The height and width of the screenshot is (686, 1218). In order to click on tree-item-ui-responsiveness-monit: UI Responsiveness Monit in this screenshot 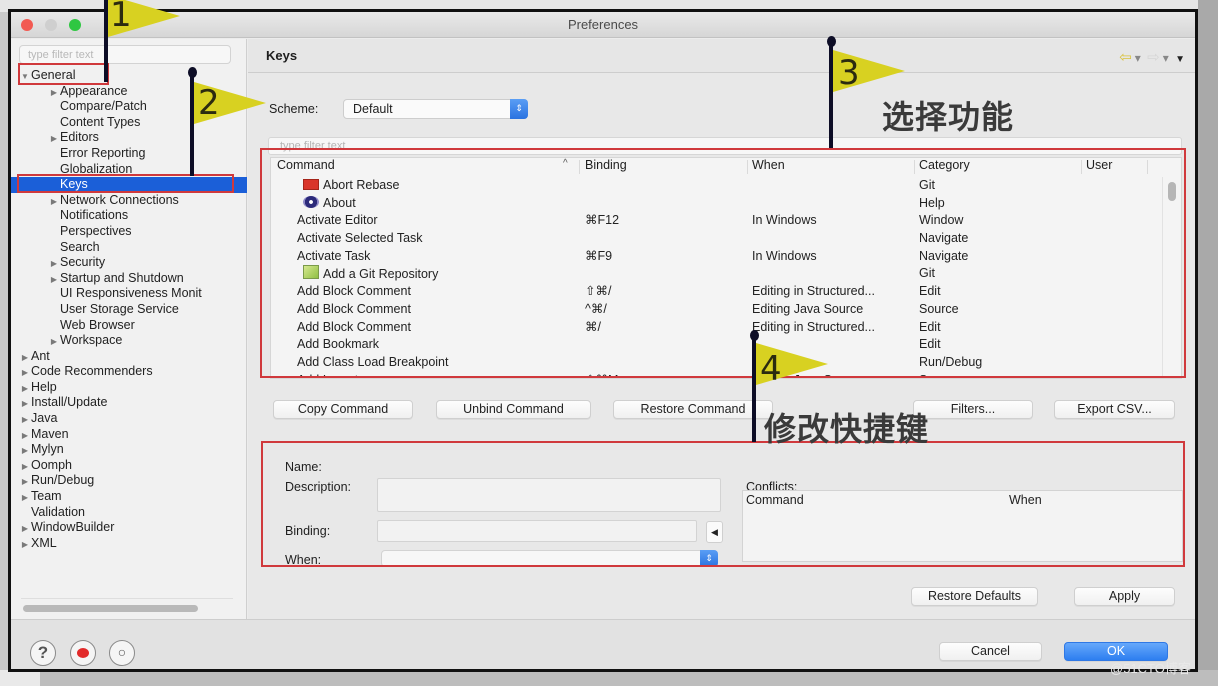, I will do `click(129, 294)`.